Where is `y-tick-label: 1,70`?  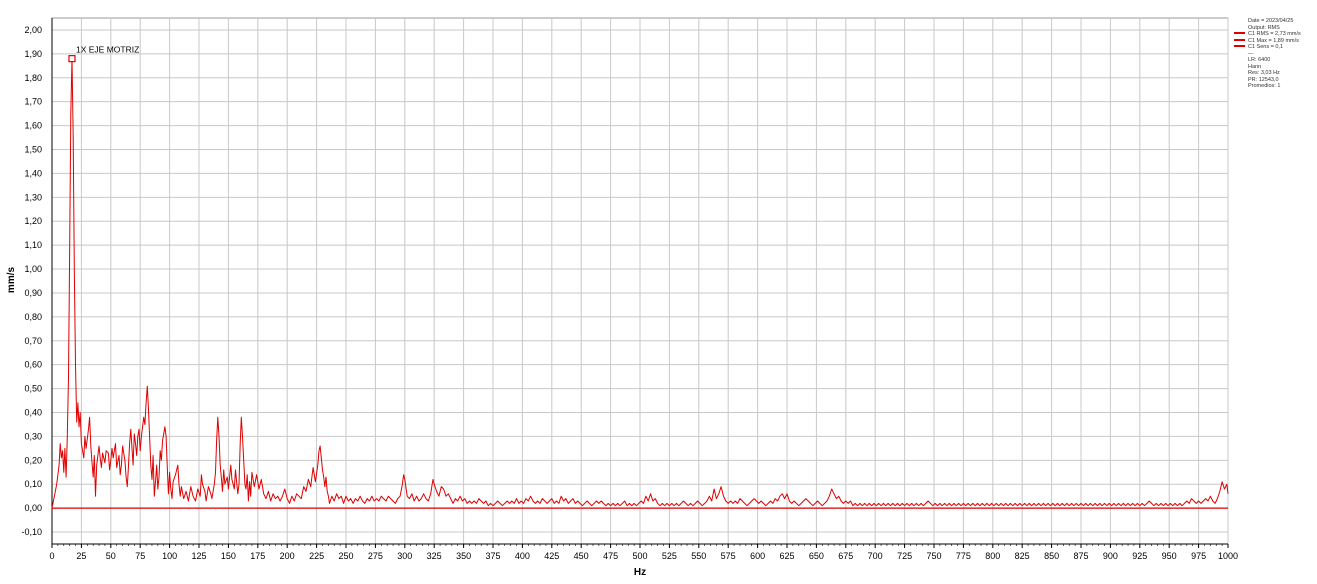
y-tick-label: 1,70 is located at coordinates (33, 102).